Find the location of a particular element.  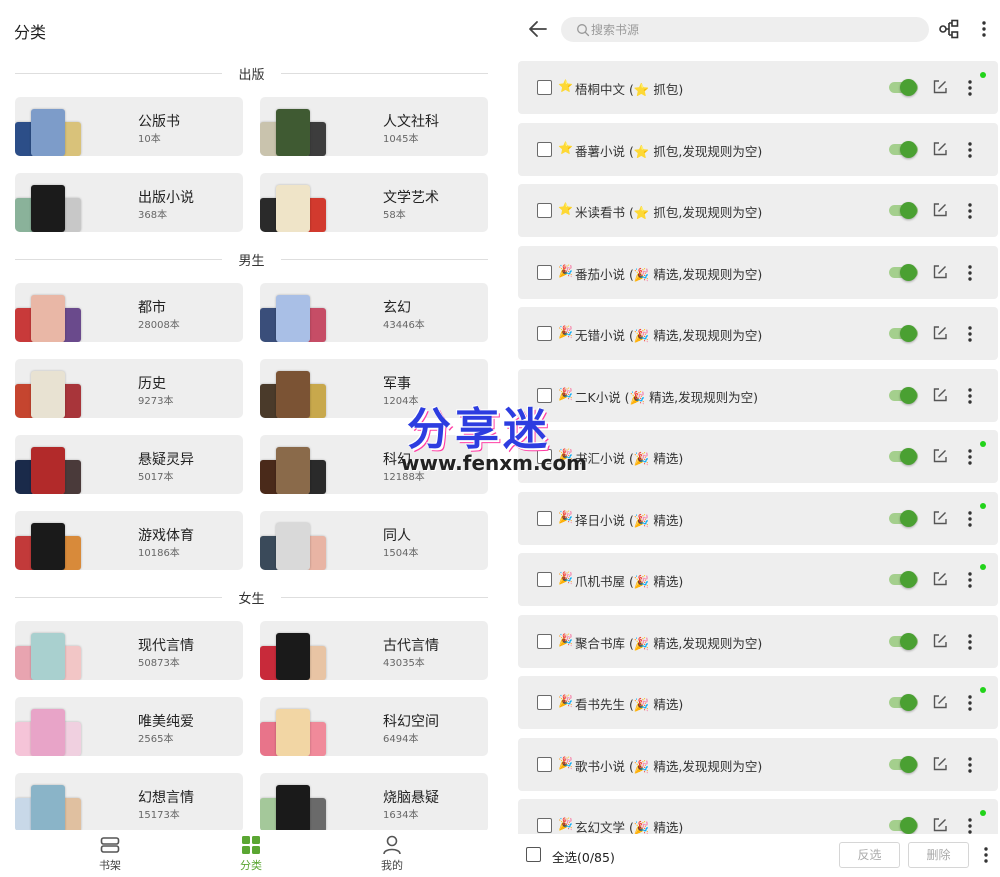

category-card: 历史 9273本 is located at coordinates (129, 388).